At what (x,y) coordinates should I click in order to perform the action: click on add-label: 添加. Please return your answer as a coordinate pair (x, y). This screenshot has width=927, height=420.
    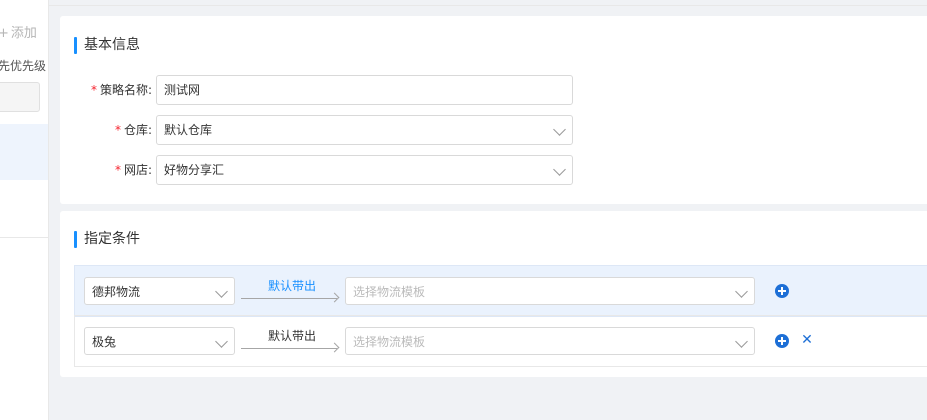
    Looking at the image, I should click on (23, 33).